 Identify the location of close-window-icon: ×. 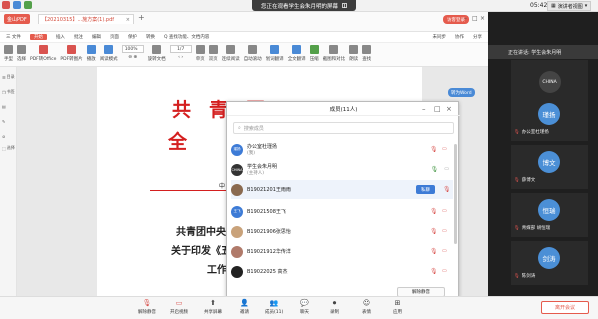
(482, 18).